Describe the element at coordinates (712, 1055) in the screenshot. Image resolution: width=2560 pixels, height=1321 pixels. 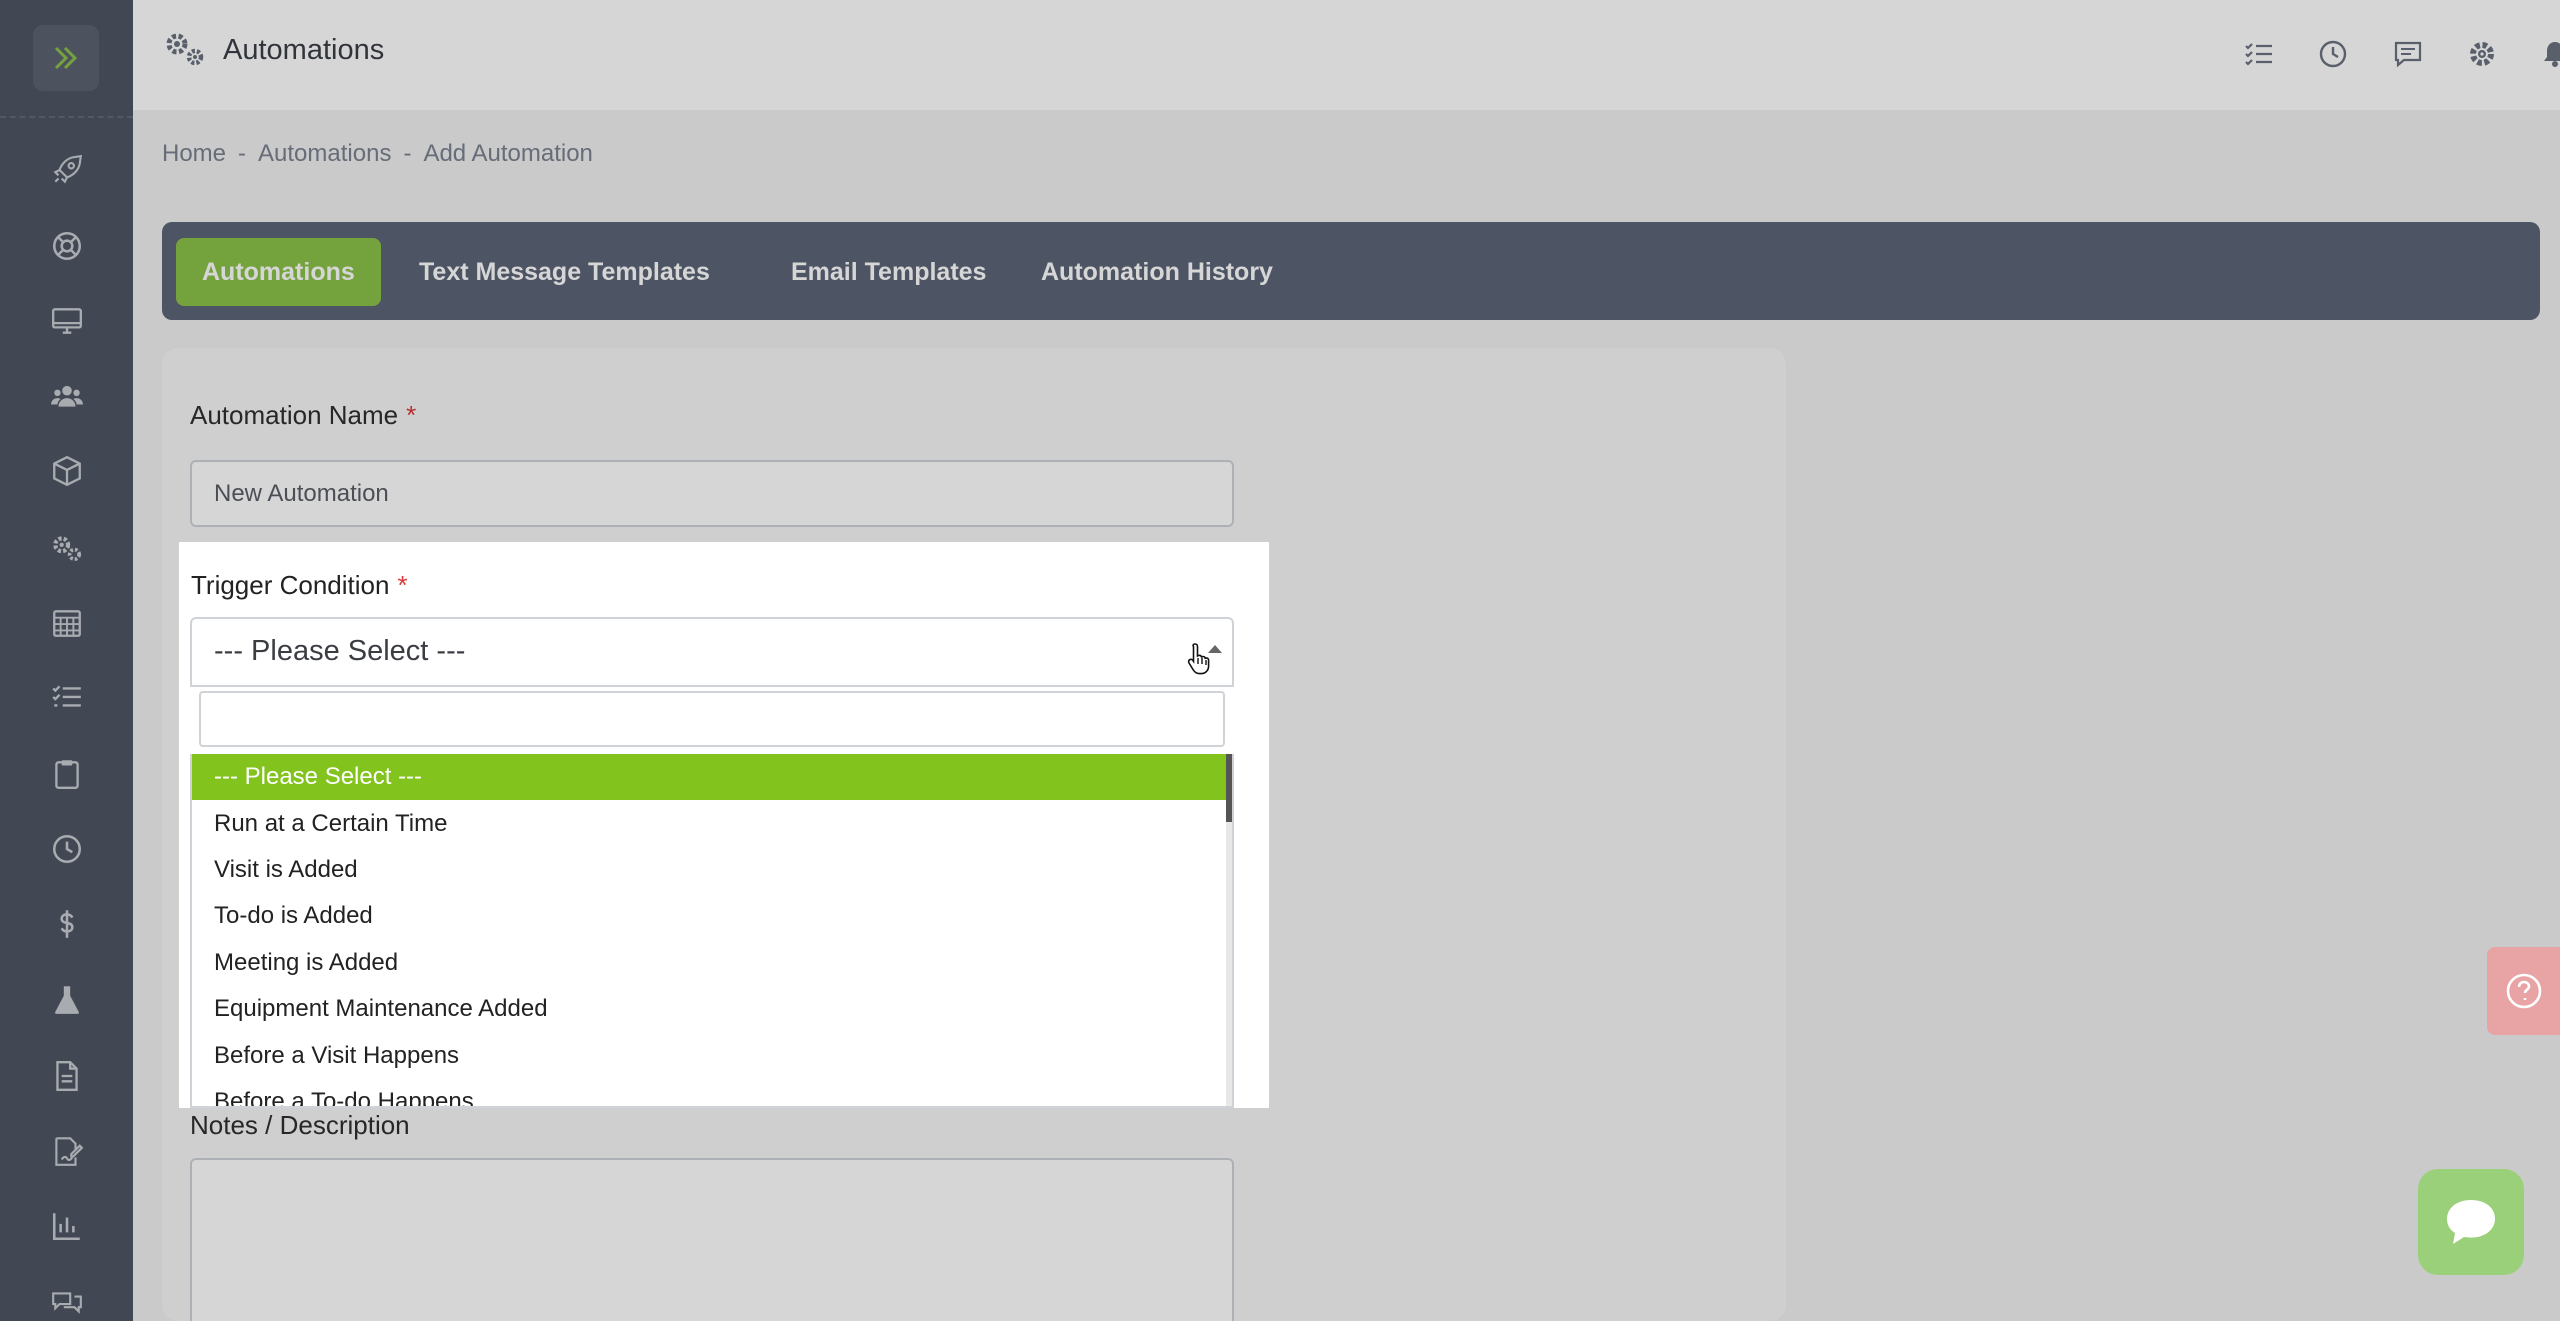
I see `option-before-visit-happens: Before a Visit Happens` at that location.